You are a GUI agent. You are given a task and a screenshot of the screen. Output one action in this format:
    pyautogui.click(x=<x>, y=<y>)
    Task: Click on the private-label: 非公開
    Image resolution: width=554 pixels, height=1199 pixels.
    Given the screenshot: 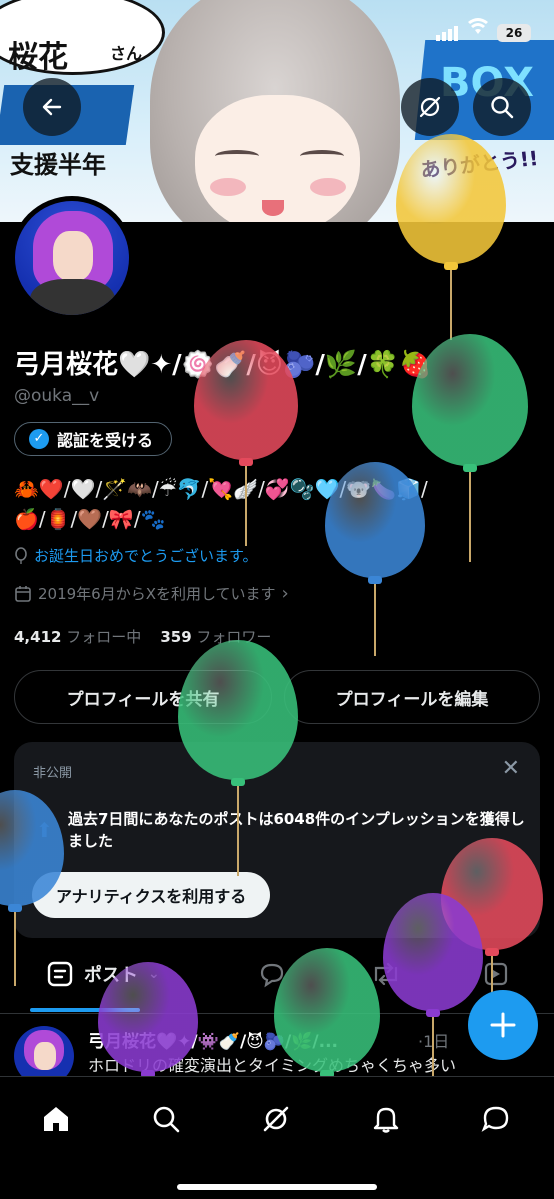 What is the action you would take?
    pyautogui.click(x=53, y=773)
    